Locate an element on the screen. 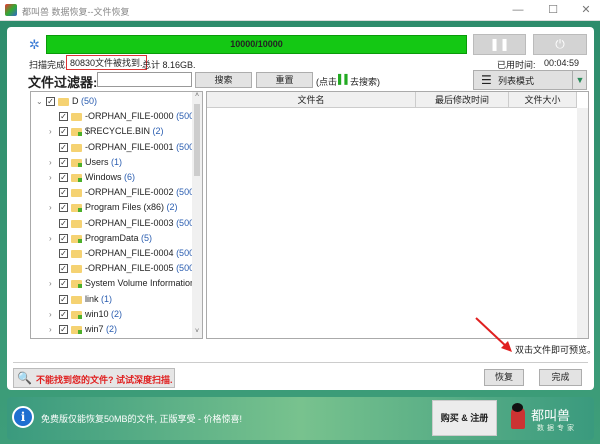  tree-item-label: -ORPHAN_FILE-0003 is located at coordinates (129, 222).